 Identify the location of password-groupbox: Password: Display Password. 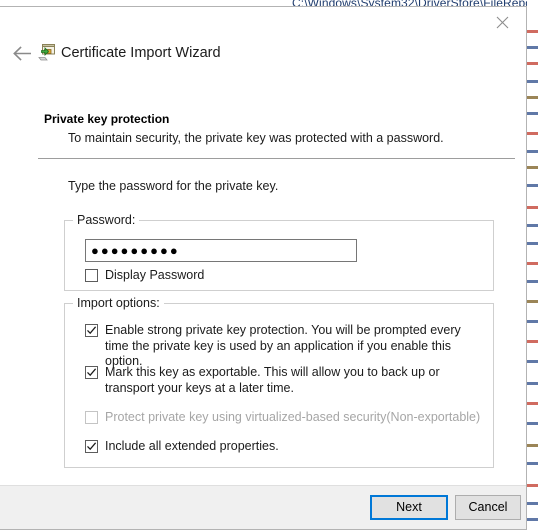
(279, 252).